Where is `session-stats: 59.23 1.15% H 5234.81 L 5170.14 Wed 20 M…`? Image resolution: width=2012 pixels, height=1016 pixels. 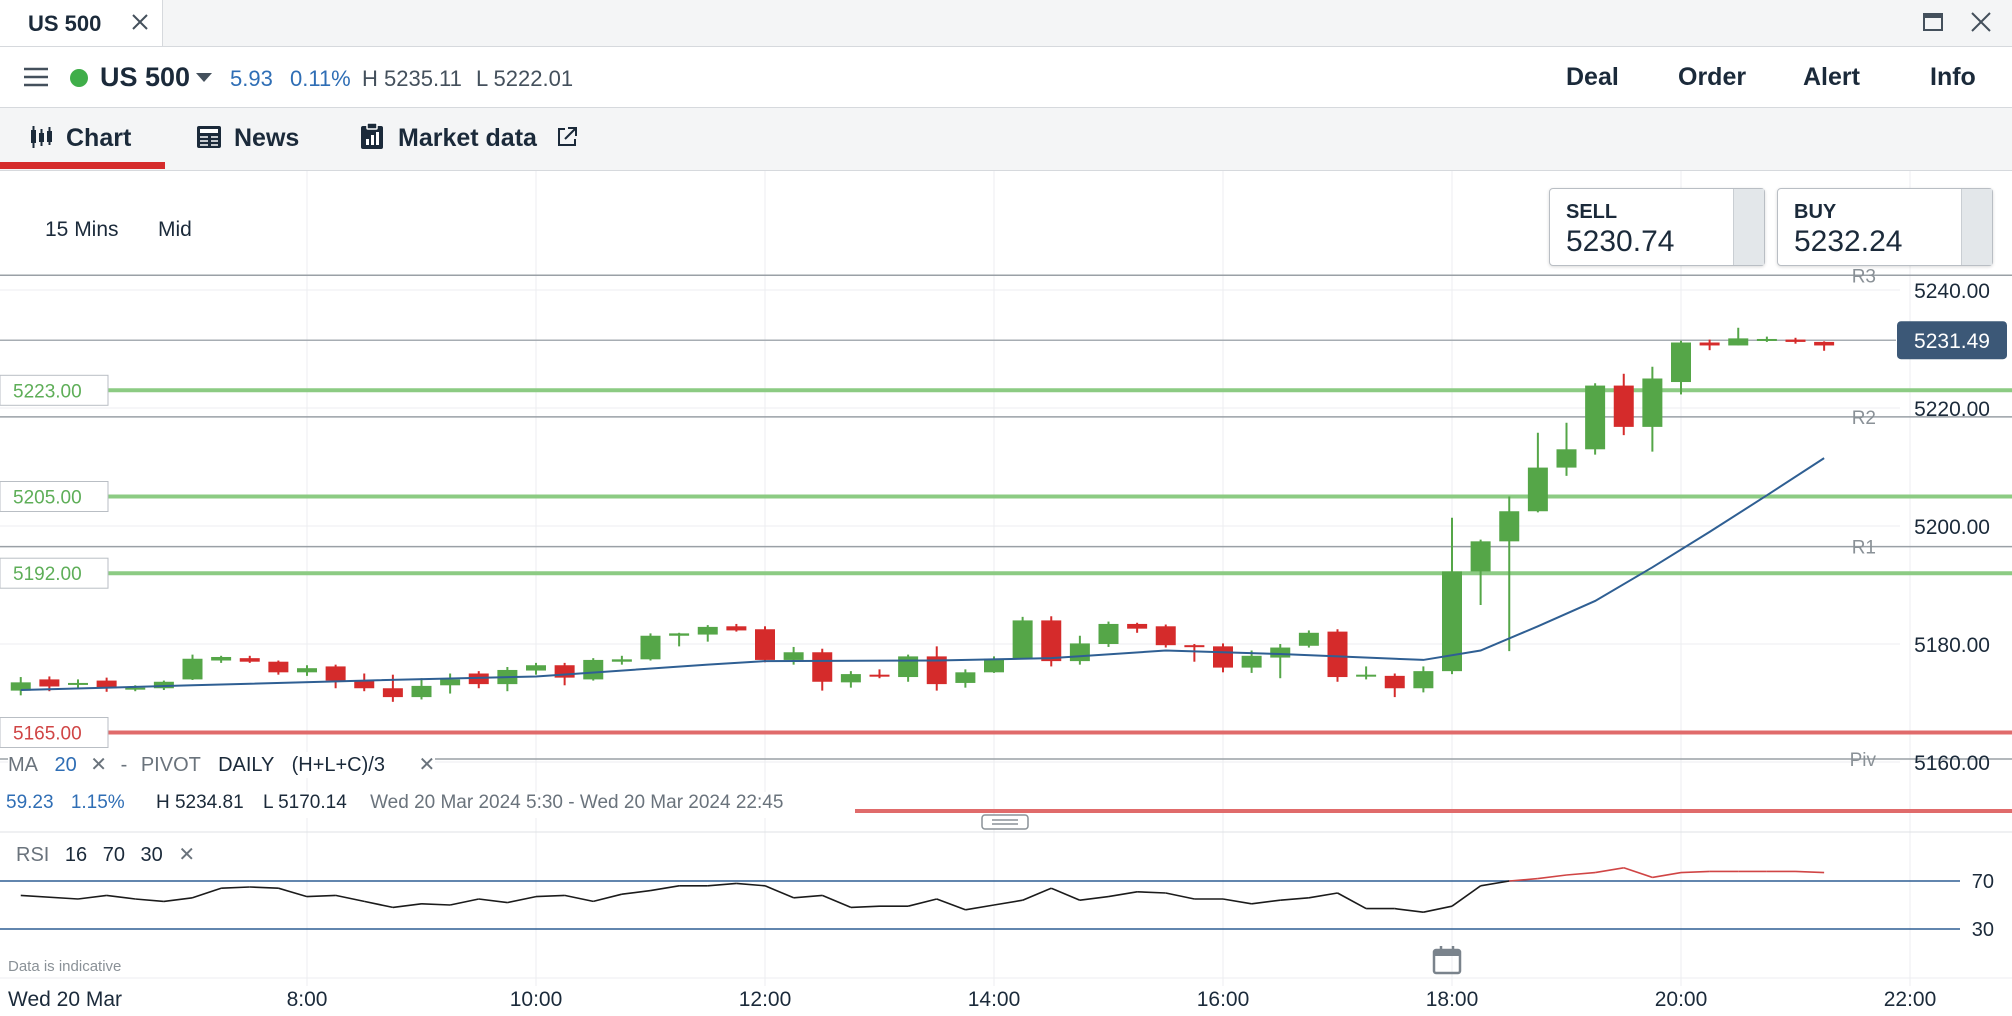 session-stats: 59.23 1.15% H 5234.81 L 5170.14 Wed 20 M… is located at coordinates (395, 805).